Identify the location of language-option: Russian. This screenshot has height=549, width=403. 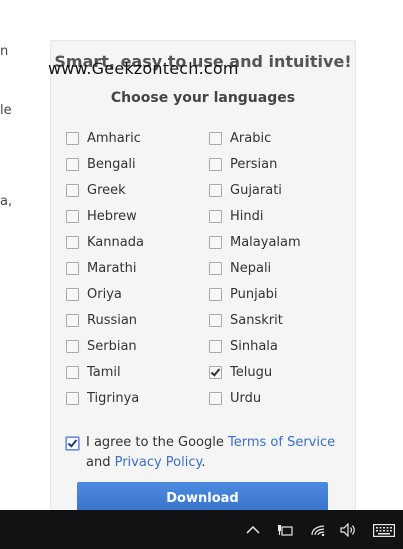
(101, 320).